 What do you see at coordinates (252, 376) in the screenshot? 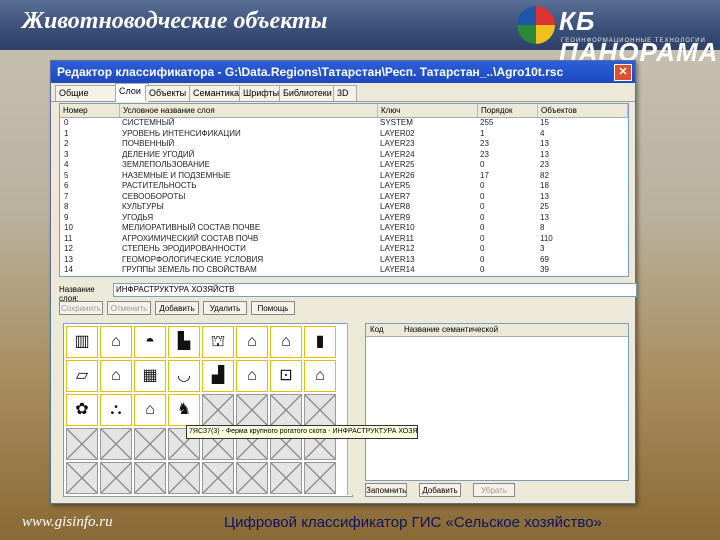
I see `farm-icon: ⌂` at bounding box center [252, 376].